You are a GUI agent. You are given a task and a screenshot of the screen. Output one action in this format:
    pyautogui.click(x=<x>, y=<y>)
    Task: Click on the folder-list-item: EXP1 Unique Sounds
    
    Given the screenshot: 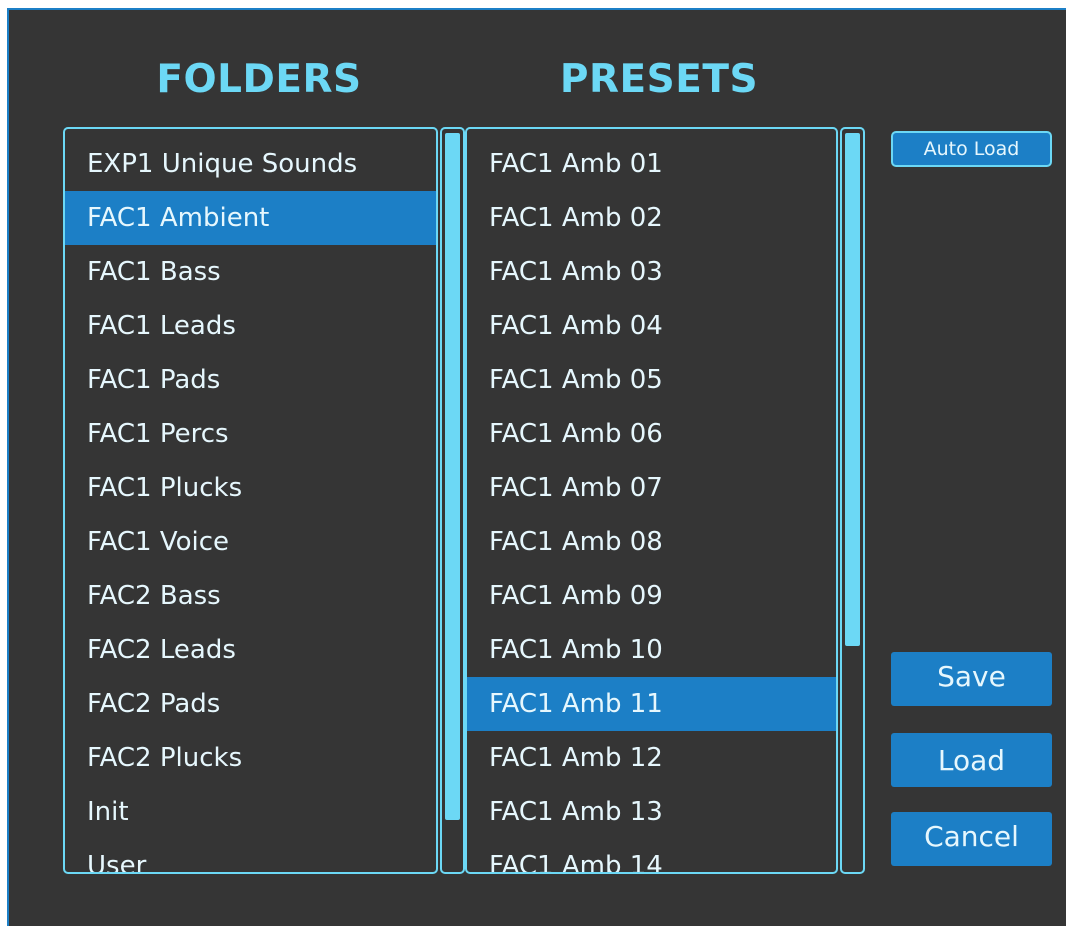 What is the action you would take?
    pyautogui.click(x=250, y=164)
    